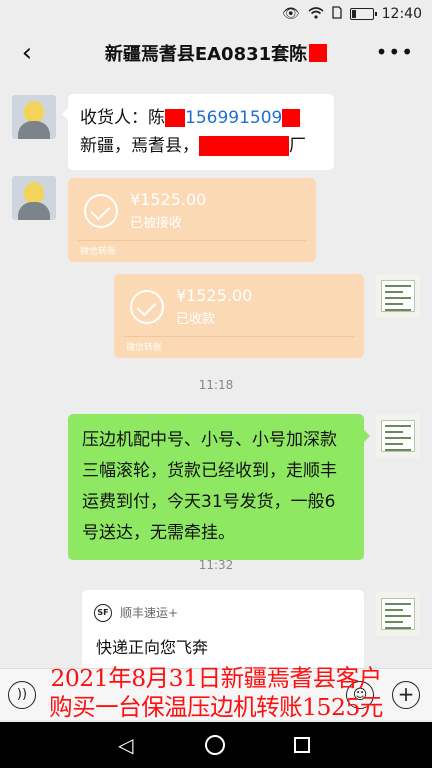  Describe the element at coordinates (156, 223) in the screenshot. I see `transfer-status: 已被接收` at that location.